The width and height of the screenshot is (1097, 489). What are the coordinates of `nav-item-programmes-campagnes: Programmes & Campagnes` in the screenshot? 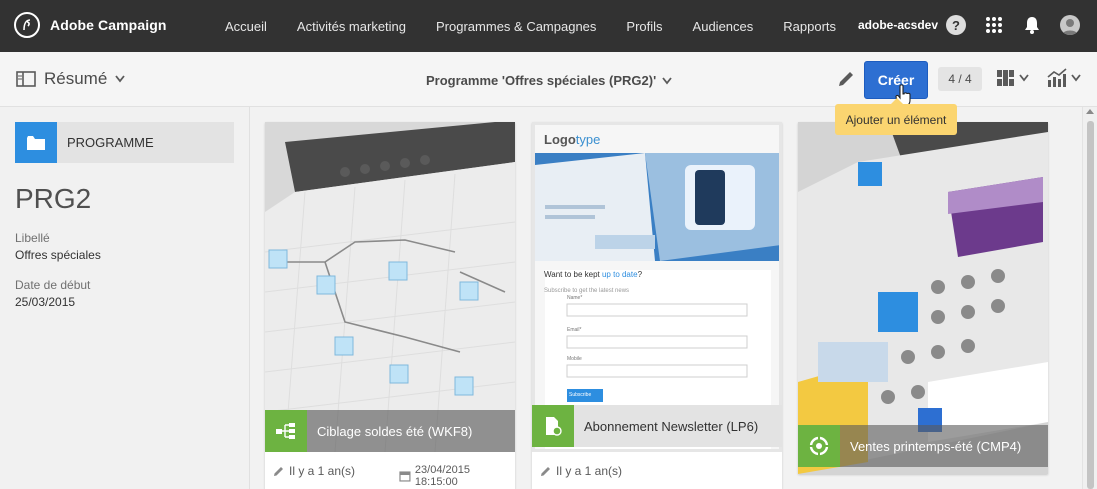 It's located at (516, 26).